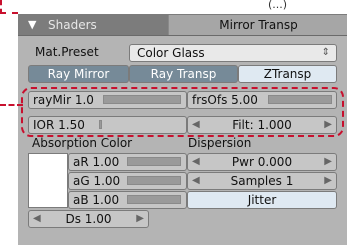  I want to click on tab-mirror-transp-label: Mirror Transp, so click(258, 25).